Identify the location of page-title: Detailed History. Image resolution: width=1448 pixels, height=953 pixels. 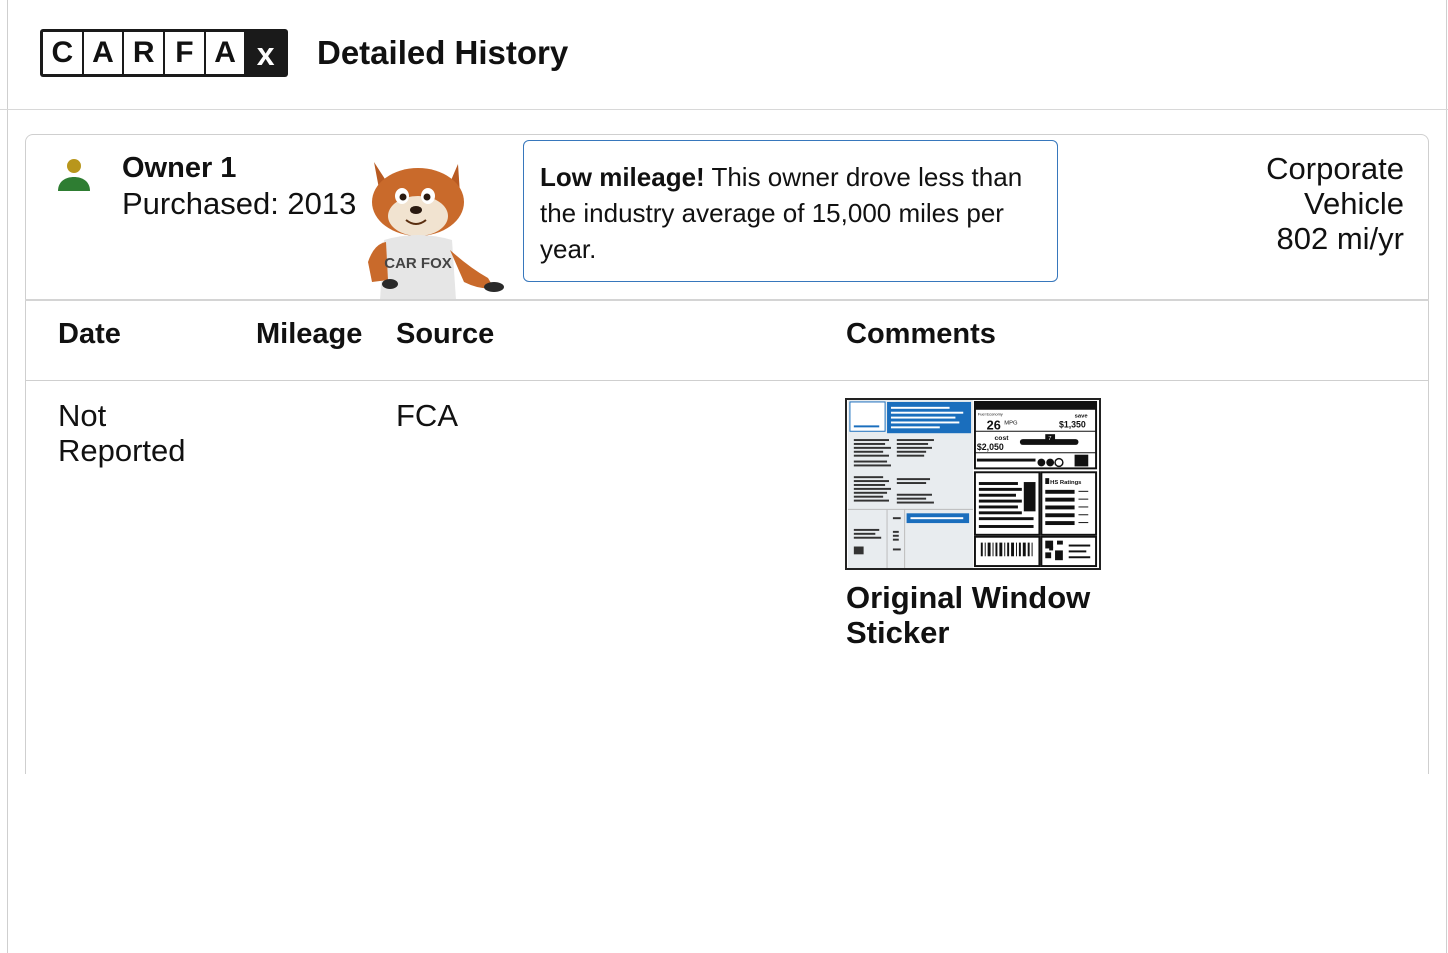
(443, 52).